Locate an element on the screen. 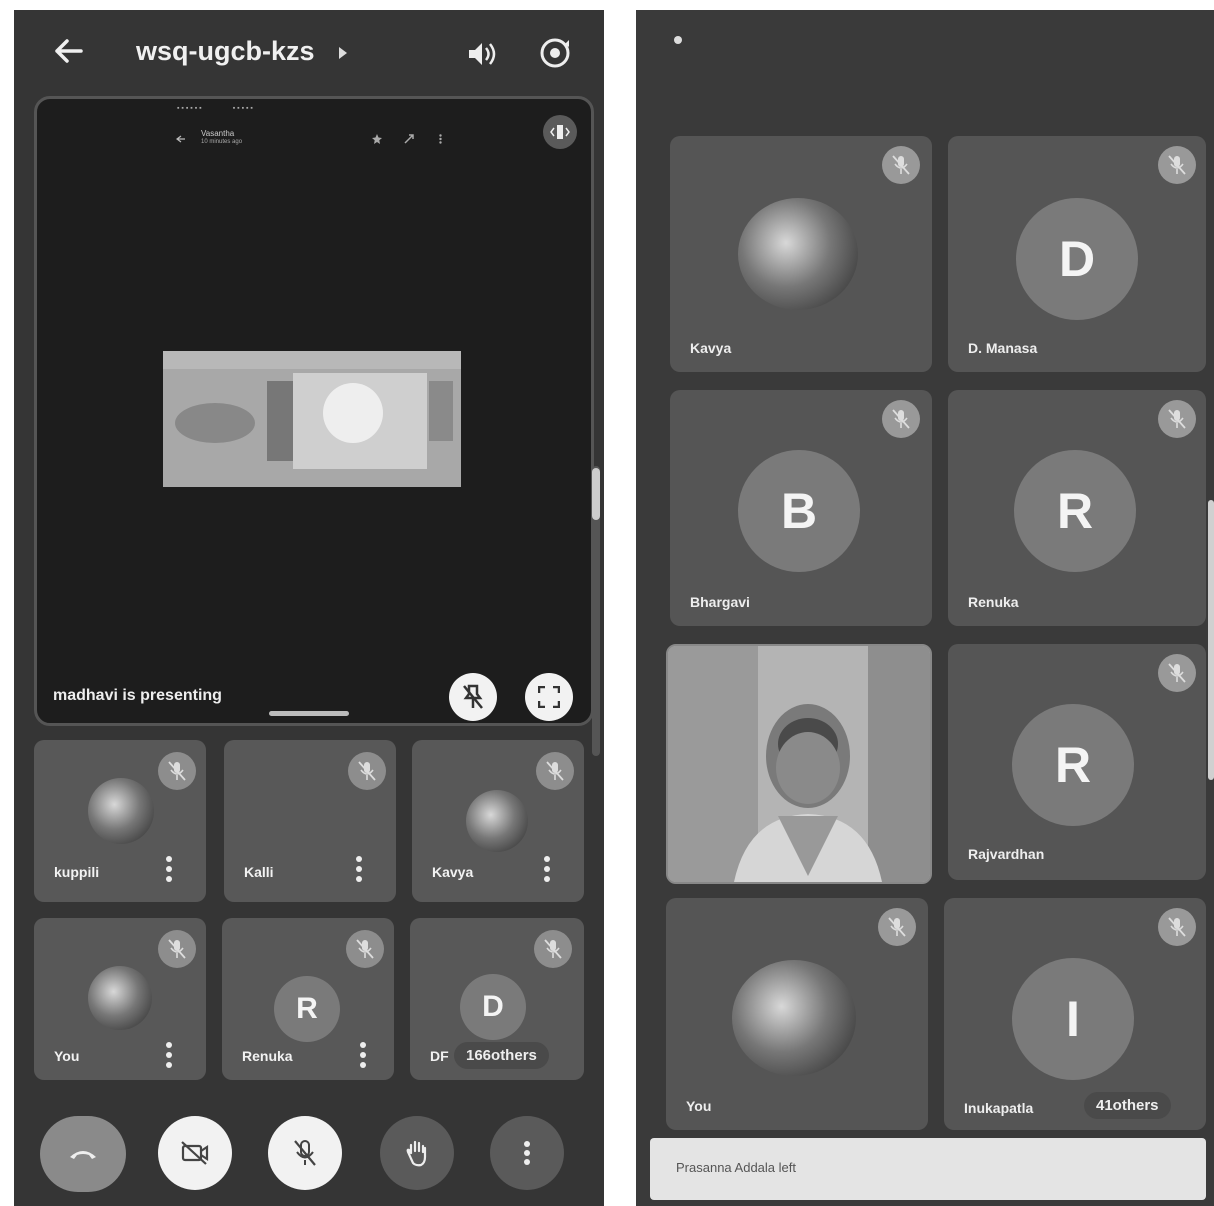  mini-subtitle: 10 minutes ago is located at coordinates (222, 142).